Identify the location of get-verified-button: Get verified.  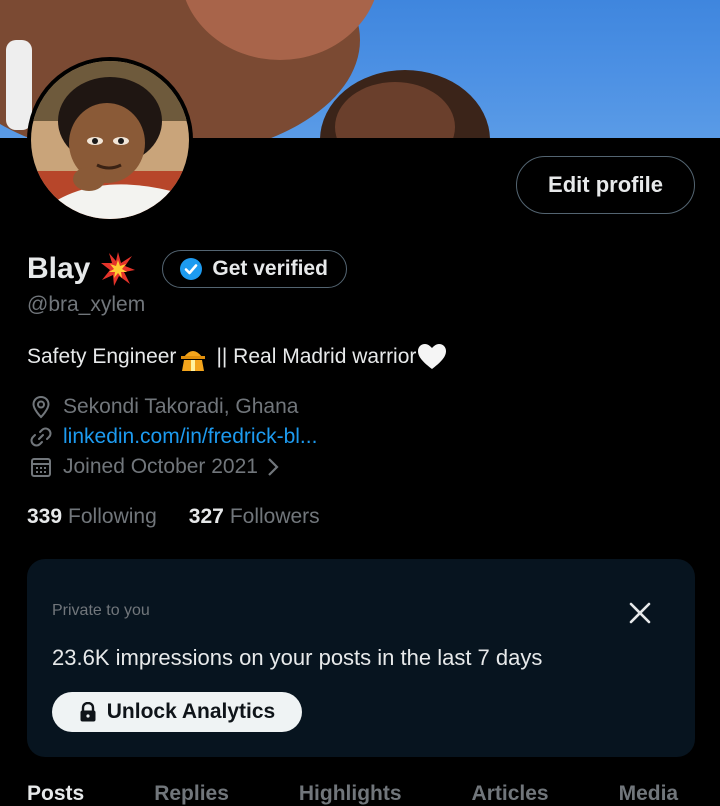
(254, 269).